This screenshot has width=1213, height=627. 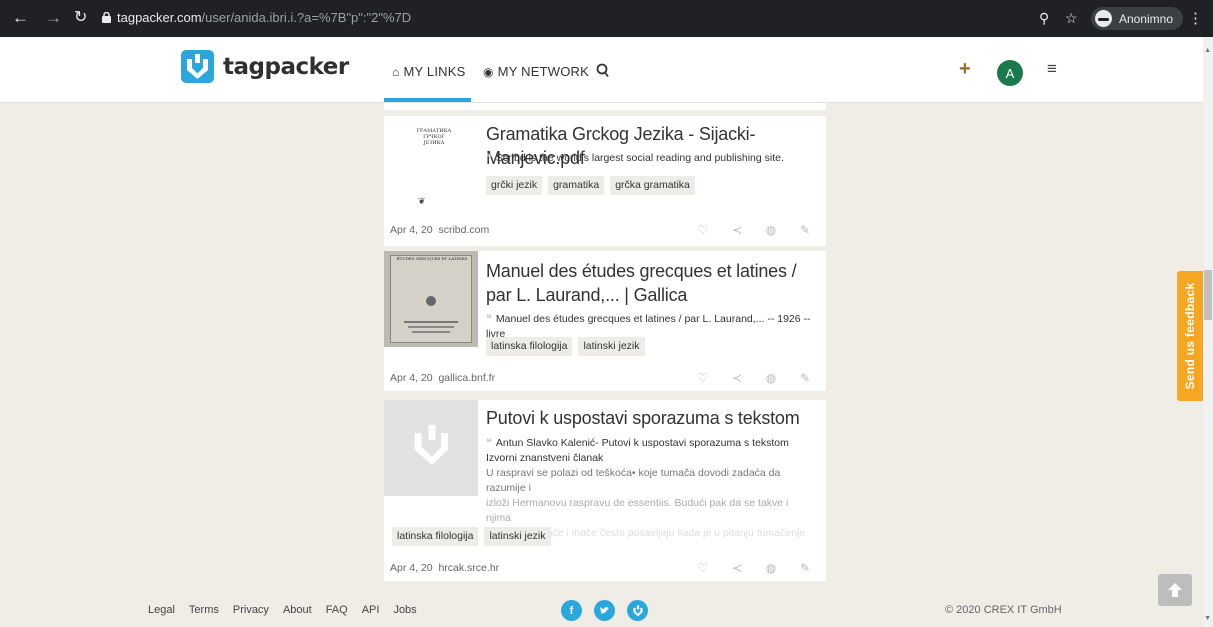 I want to click on hamburger-menu-icon: ≡, so click(x=1052, y=69).